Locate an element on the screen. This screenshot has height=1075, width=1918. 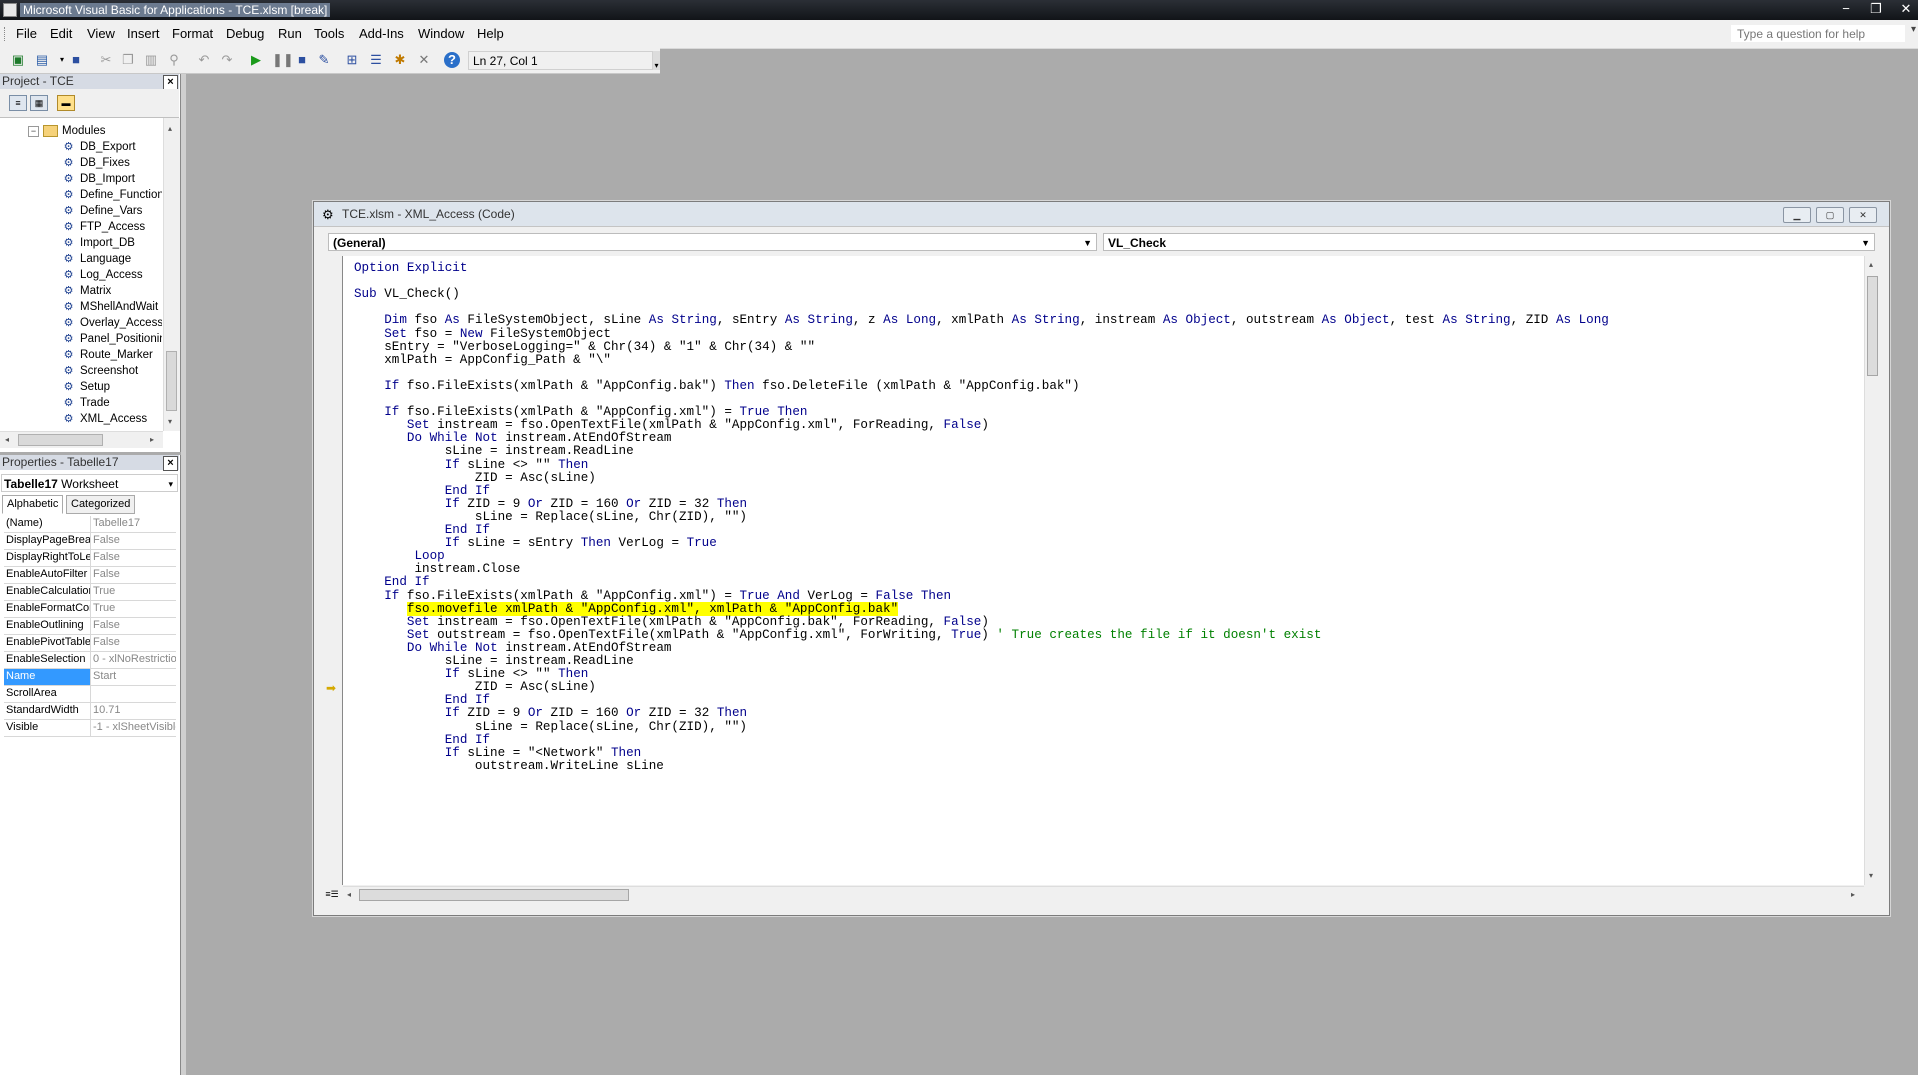
undo-icon: ↶ is located at coordinates (204, 60).